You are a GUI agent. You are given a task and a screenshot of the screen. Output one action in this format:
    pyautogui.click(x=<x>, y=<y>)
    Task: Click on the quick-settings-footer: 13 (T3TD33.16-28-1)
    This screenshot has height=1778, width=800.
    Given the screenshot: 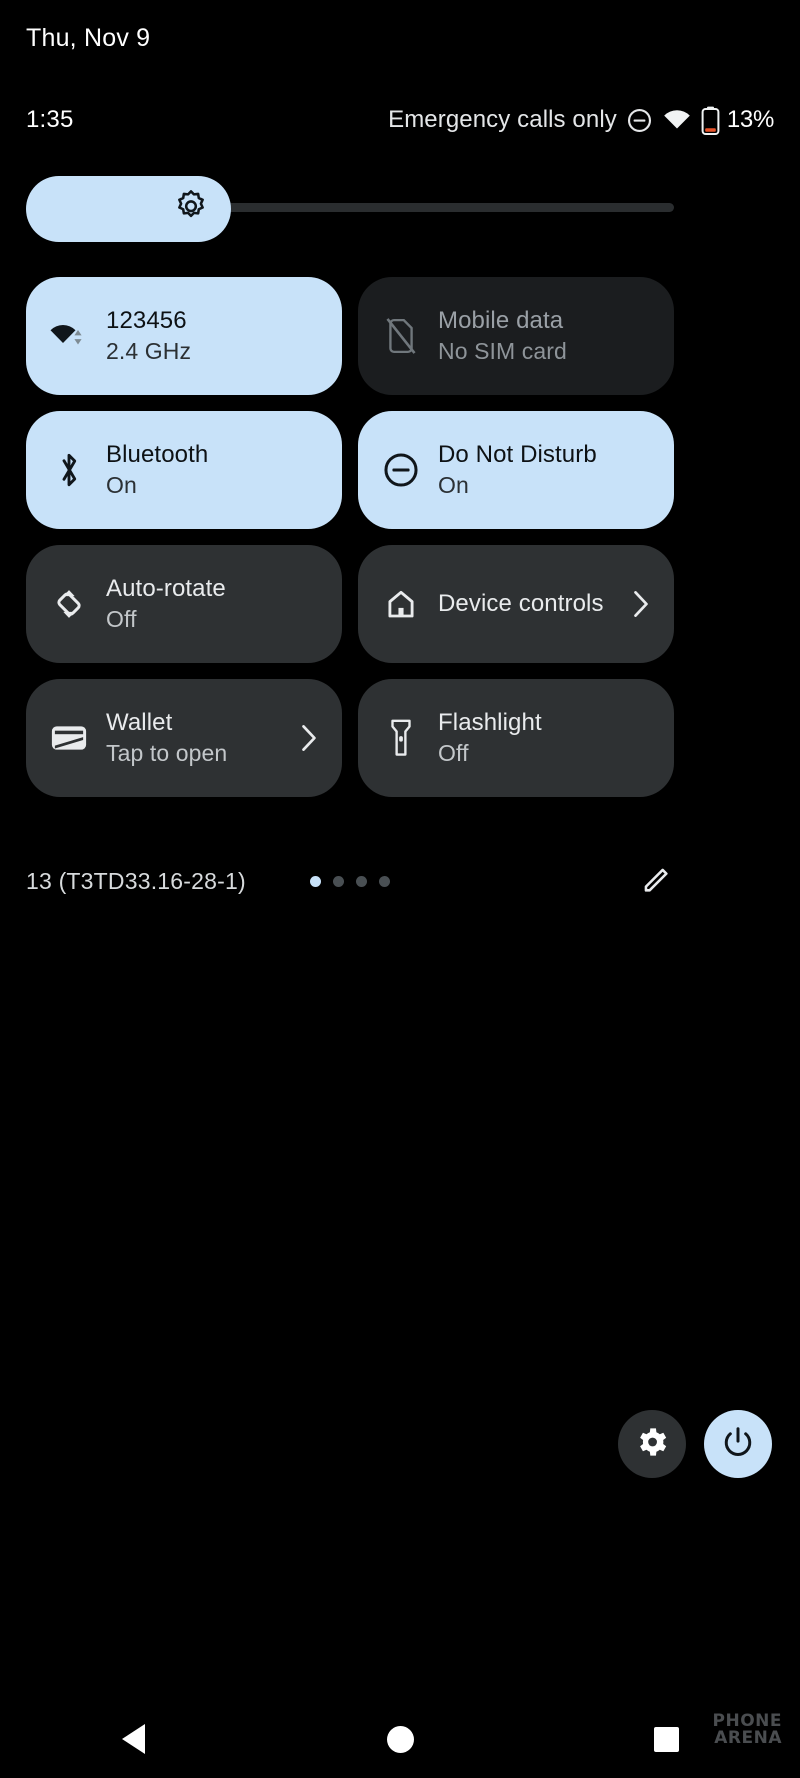 What is the action you would take?
    pyautogui.click(x=350, y=881)
    